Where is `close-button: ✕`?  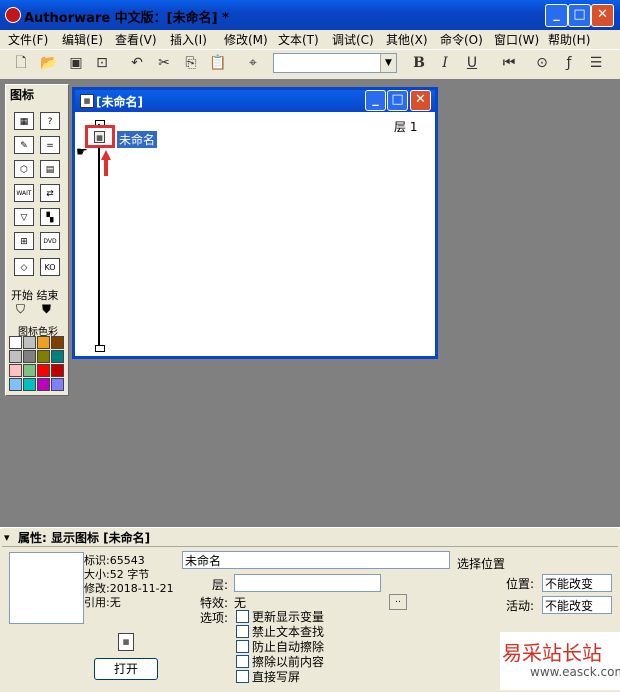 close-button: ✕ is located at coordinates (602, 15).